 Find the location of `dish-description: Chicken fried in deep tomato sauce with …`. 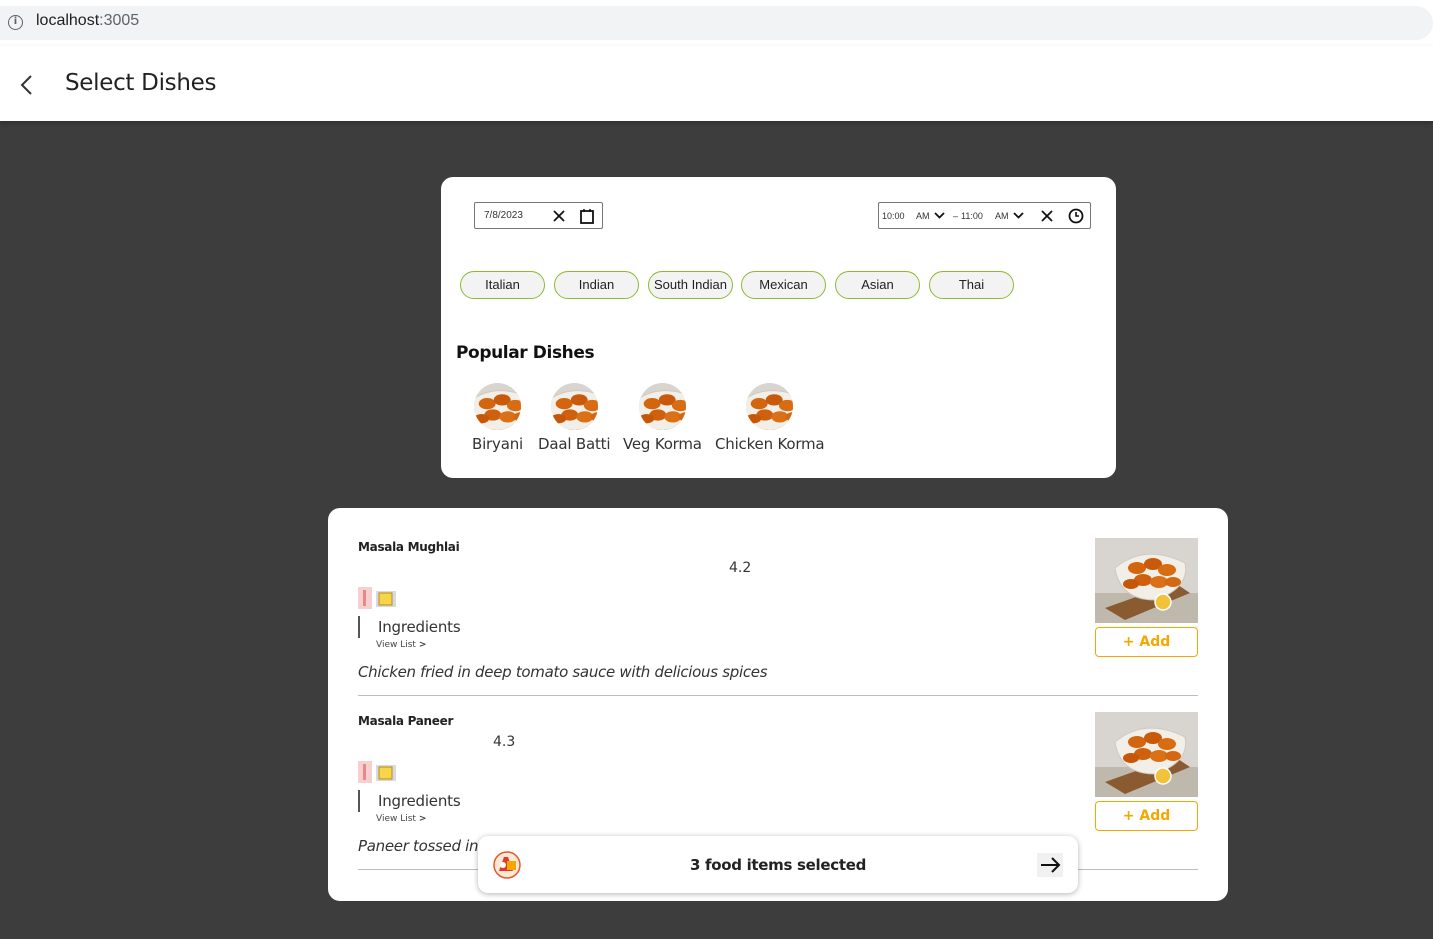

dish-description: Chicken fried in deep tomato sauce with … is located at coordinates (563, 672).